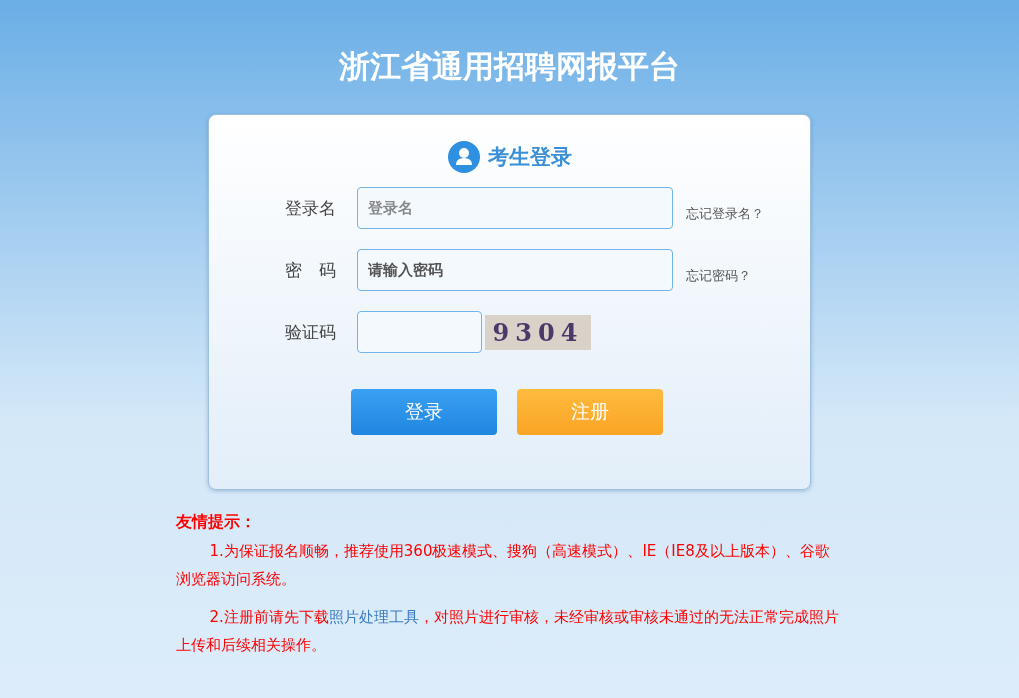  What do you see at coordinates (419, 332) in the screenshot?
I see `captcha-field` at bounding box center [419, 332].